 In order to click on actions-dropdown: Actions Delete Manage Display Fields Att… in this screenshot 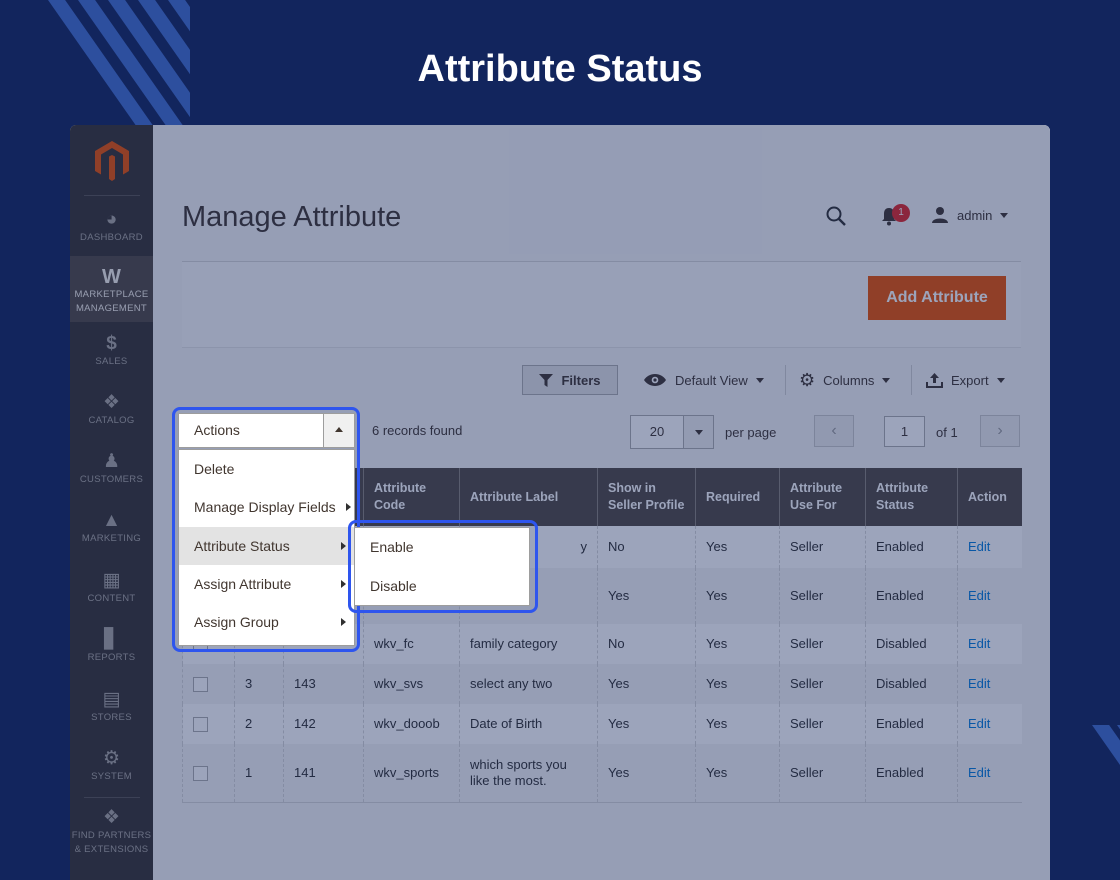, I will do `click(266, 529)`.